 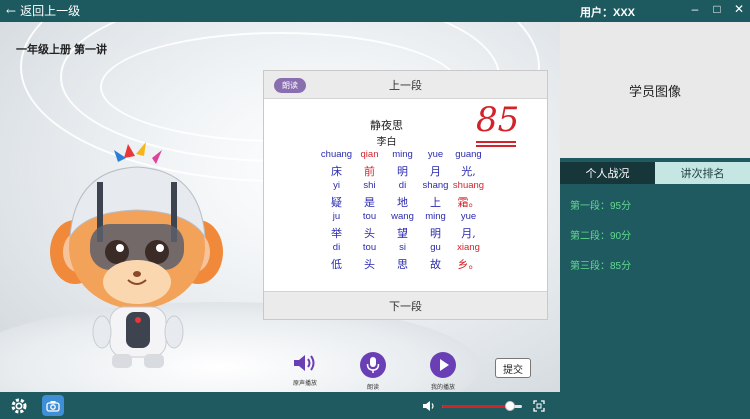 I want to click on back-label: 返回上一级, so click(x=50, y=11).